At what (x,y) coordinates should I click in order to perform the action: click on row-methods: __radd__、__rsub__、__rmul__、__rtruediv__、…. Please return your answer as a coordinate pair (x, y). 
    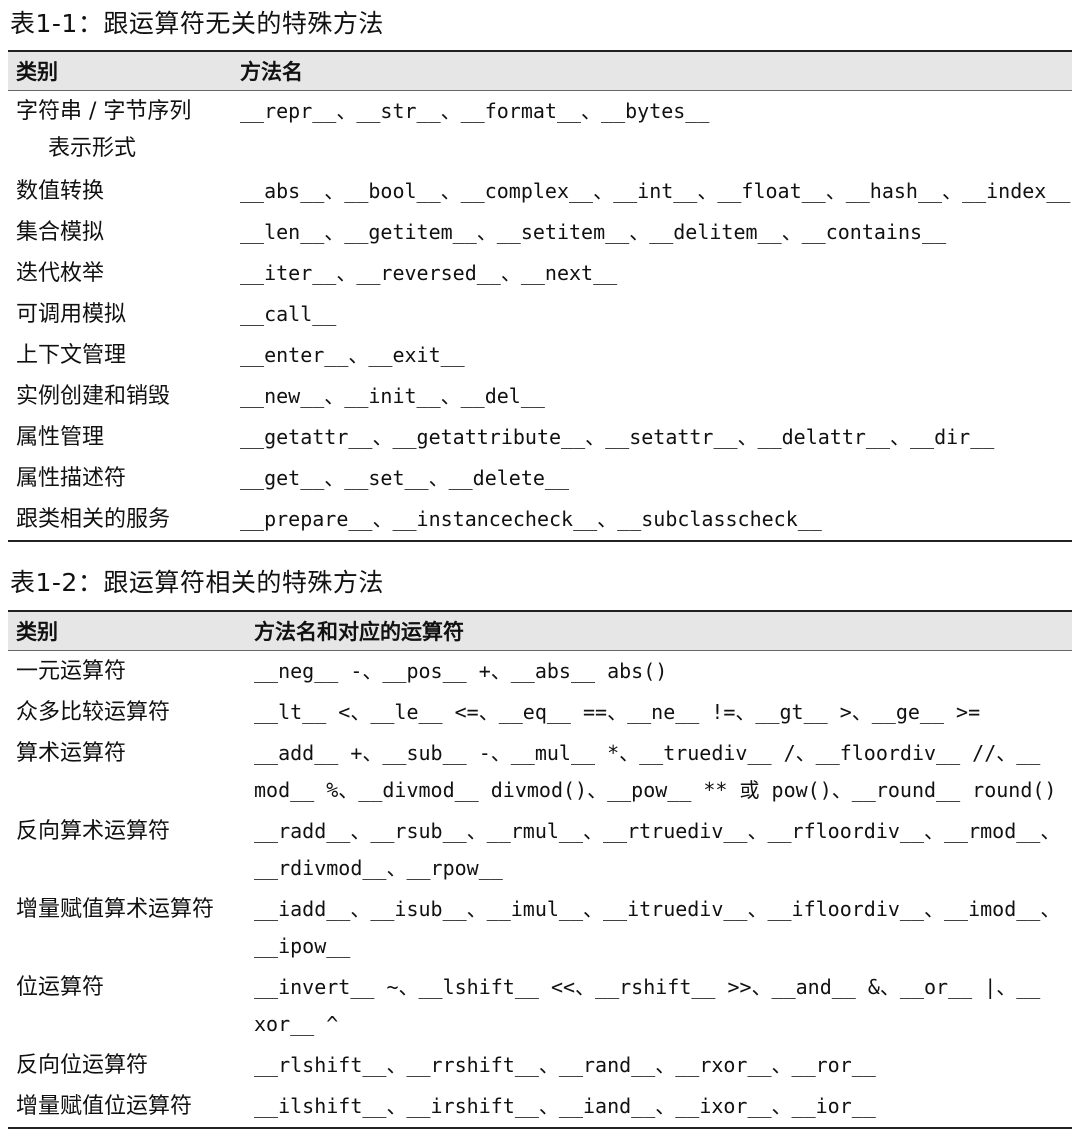
    Looking at the image, I should click on (663, 849).